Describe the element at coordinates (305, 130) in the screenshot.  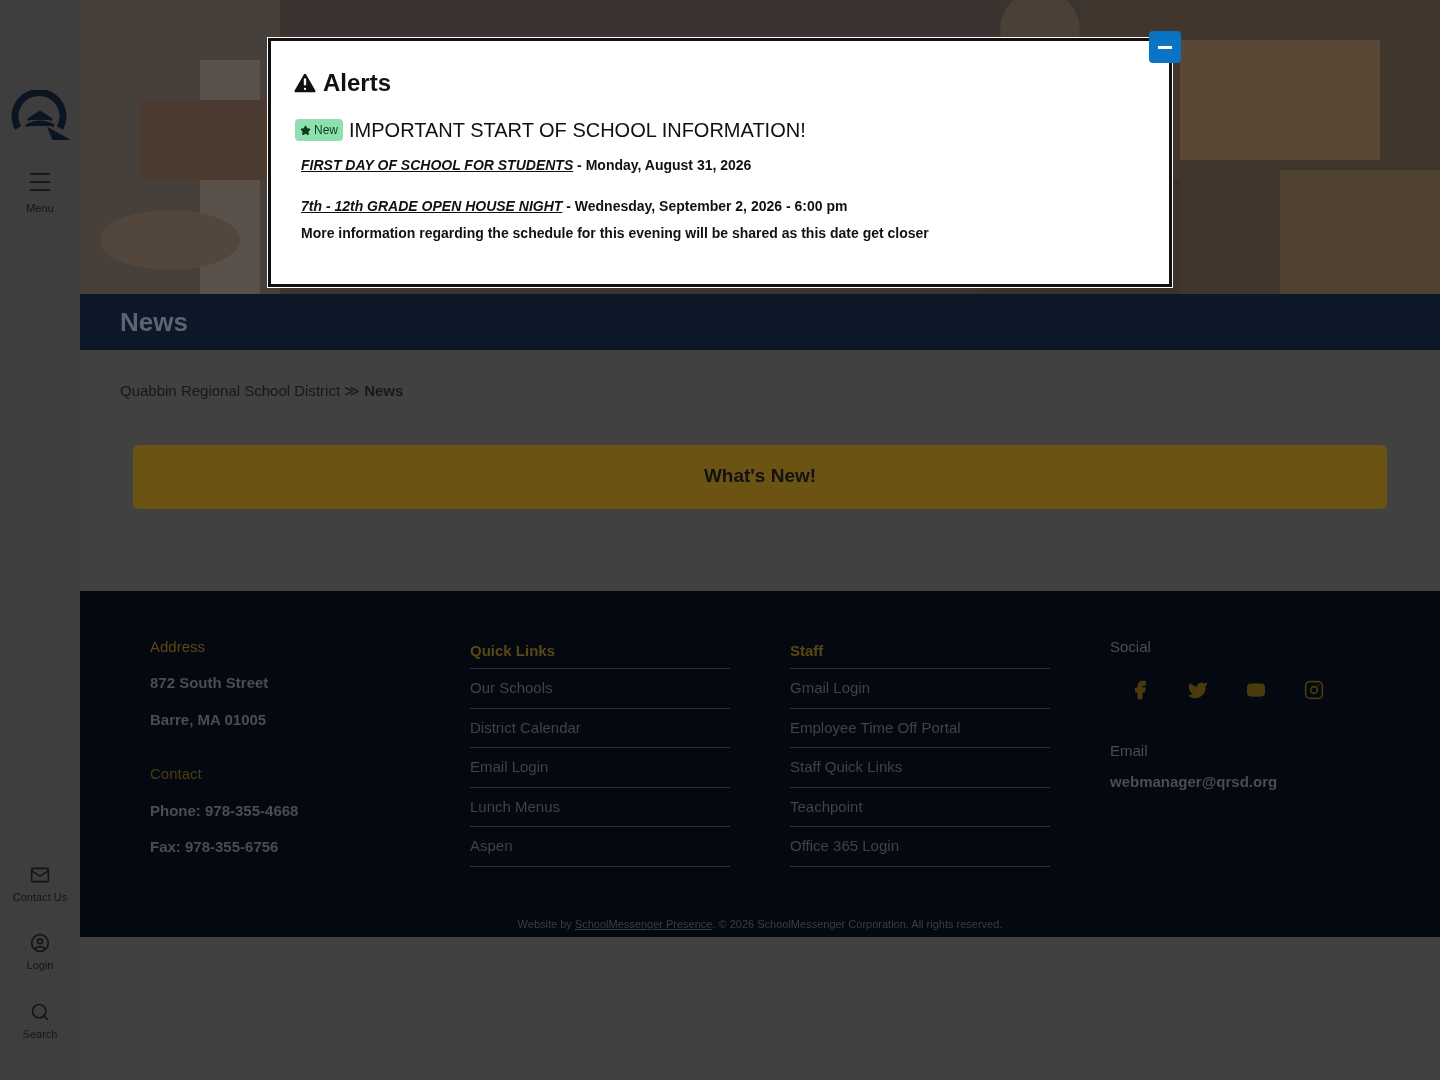
I see `star-icon` at that location.